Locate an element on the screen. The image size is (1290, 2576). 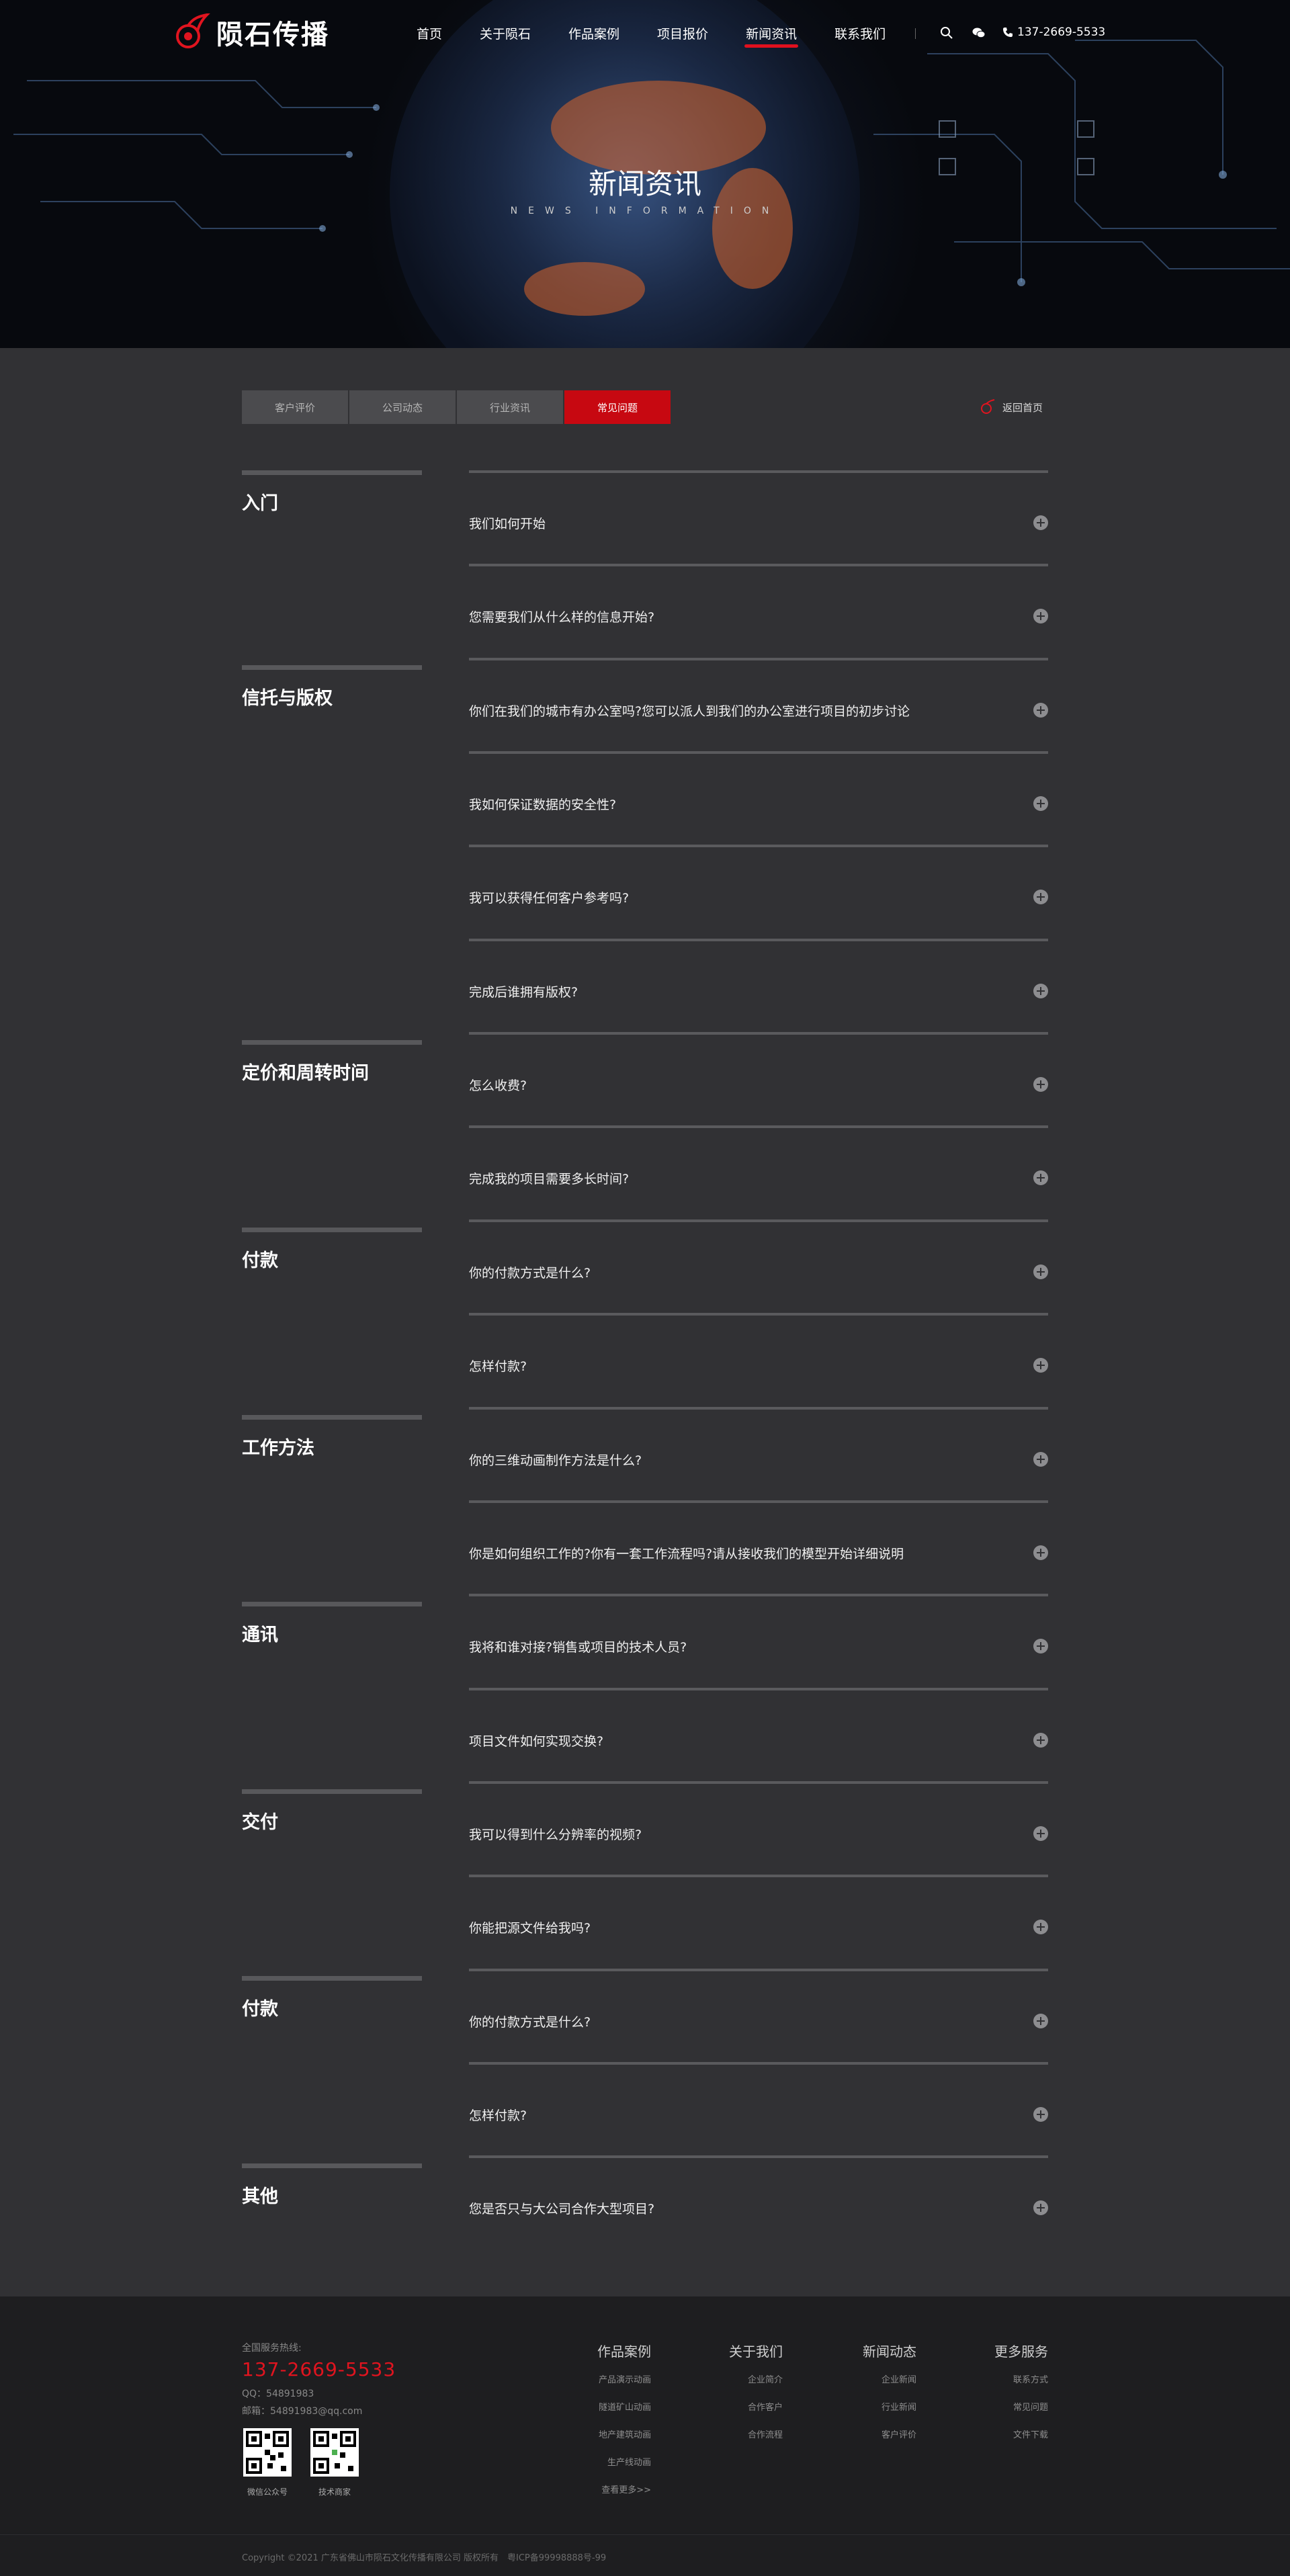
faq-question-text: 您需要我们从什么样的信息开始? is located at coordinates (562, 617).